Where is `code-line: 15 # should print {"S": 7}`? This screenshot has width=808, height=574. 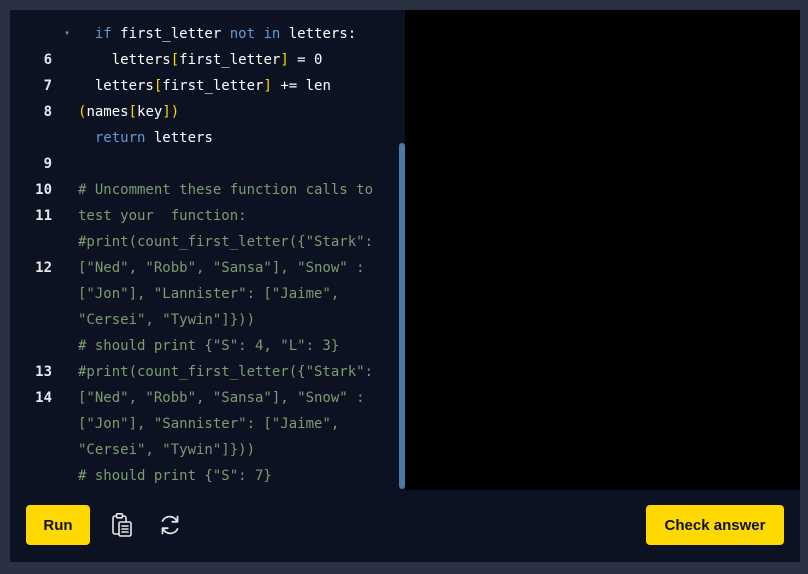
code-line: 15 # should print {"S": 7} is located at coordinates (204, 476).